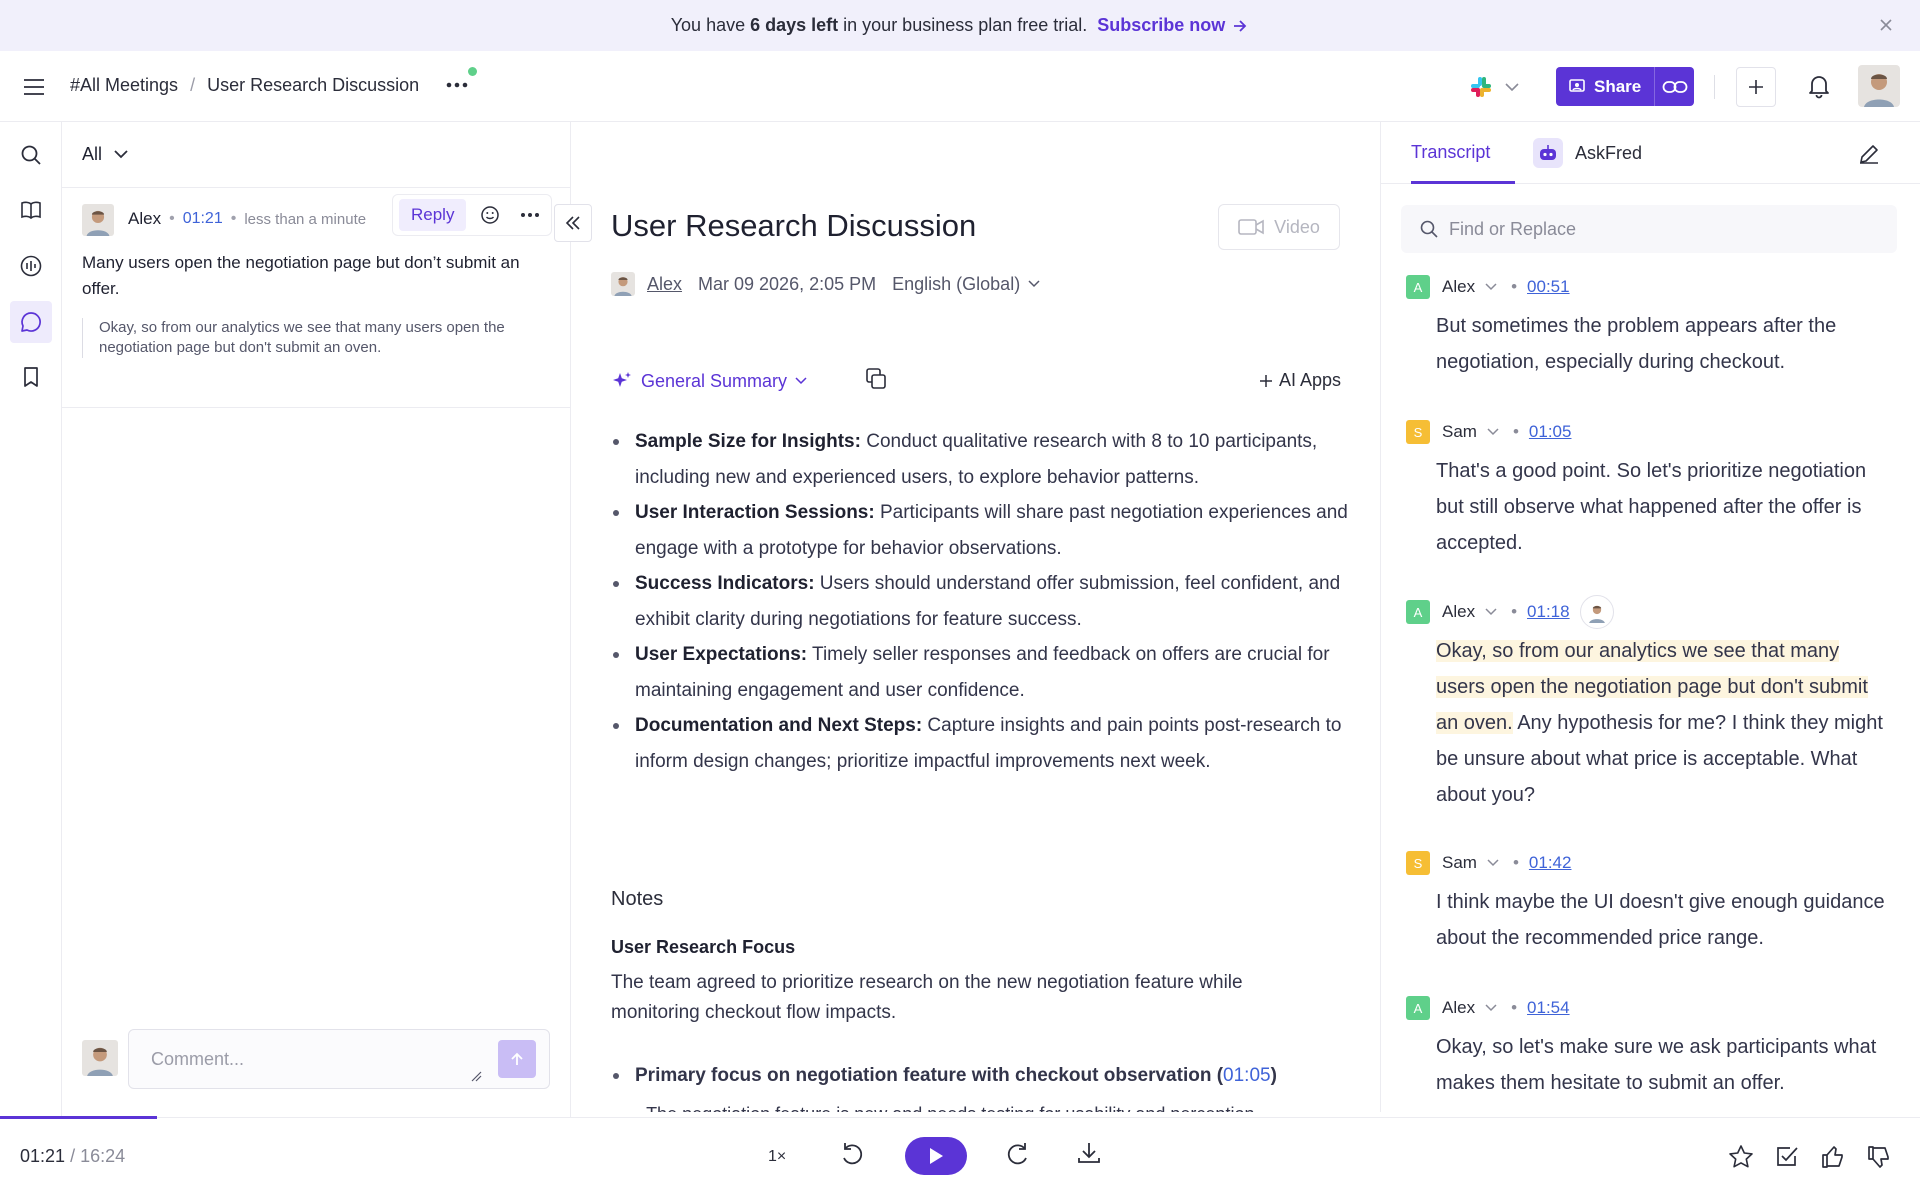 This screenshot has height=1200, width=1920. What do you see at coordinates (1879, 86) in the screenshot?
I see `user-avatar` at bounding box center [1879, 86].